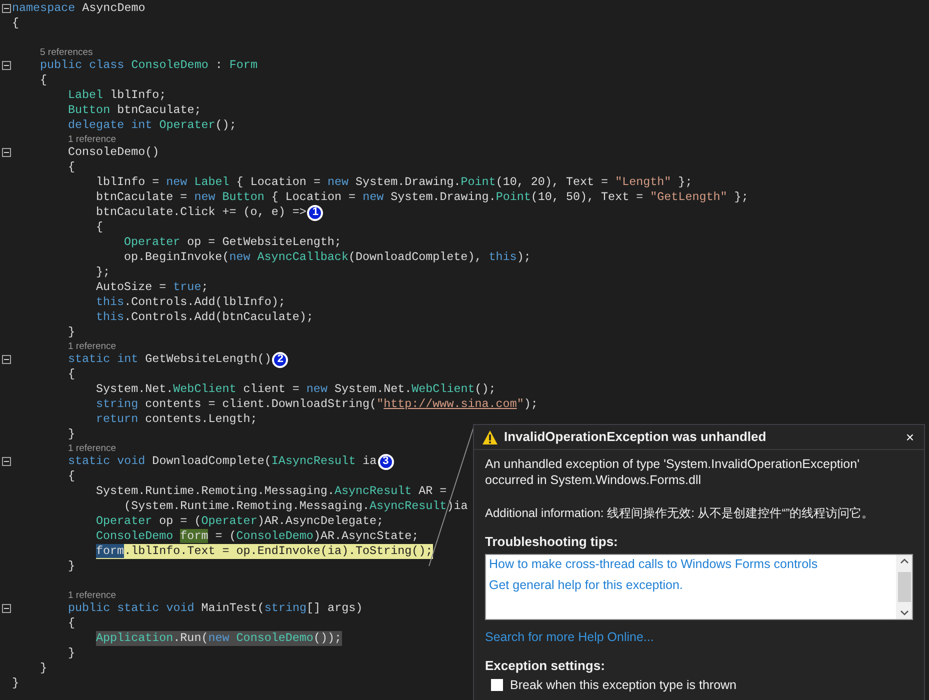 This screenshot has height=700, width=929. Describe the element at coordinates (257, 536) in the screenshot. I see `code-line: ConsoleDemo form = (ConsoleDemo)AR.AsyncState;` at that location.